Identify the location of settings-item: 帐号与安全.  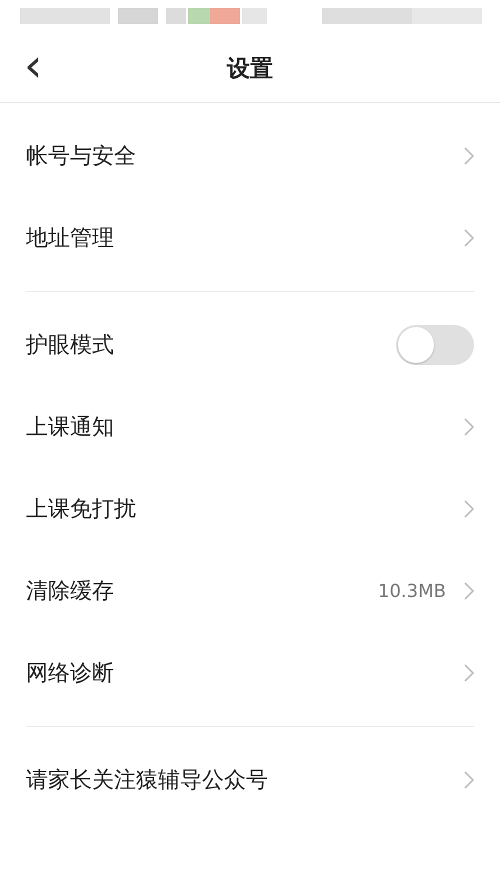
(250, 156).